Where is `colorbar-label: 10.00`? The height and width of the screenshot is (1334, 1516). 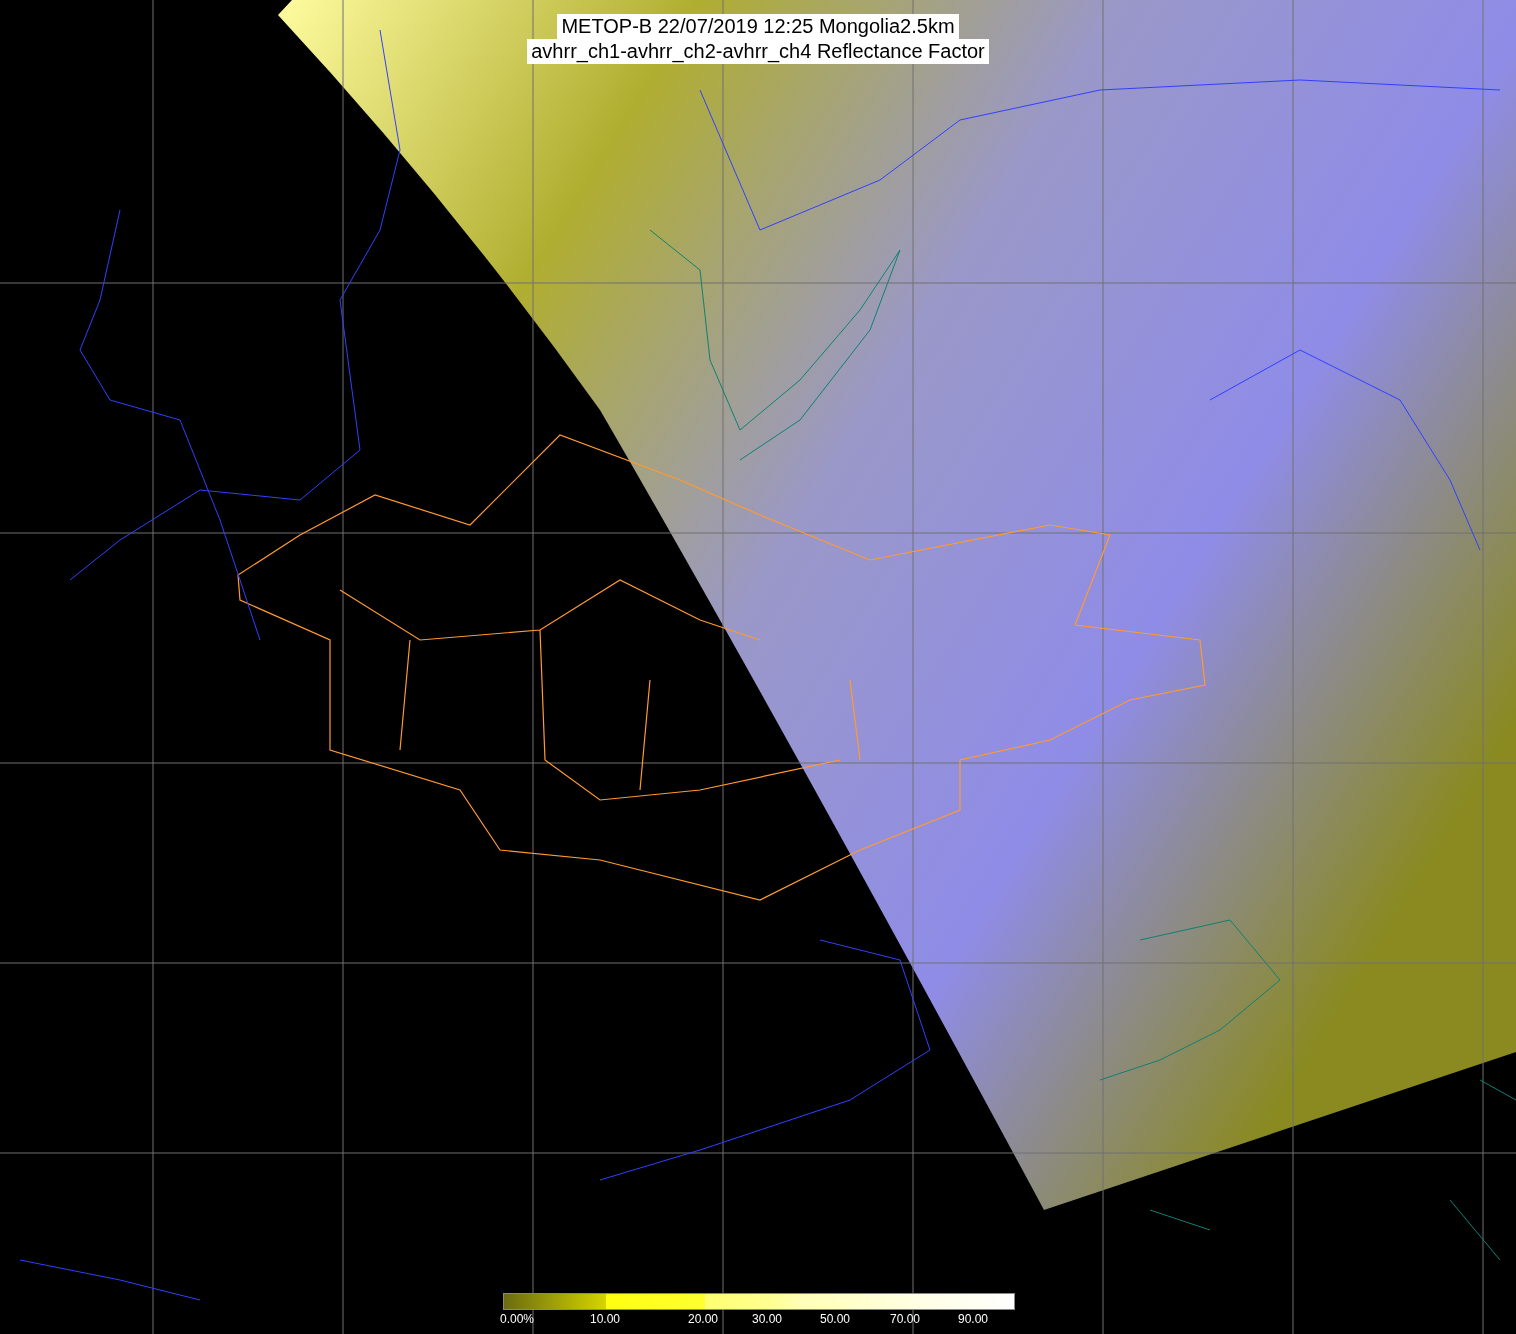
colorbar-label: 10.00 is located at coordinates (605, 1319).